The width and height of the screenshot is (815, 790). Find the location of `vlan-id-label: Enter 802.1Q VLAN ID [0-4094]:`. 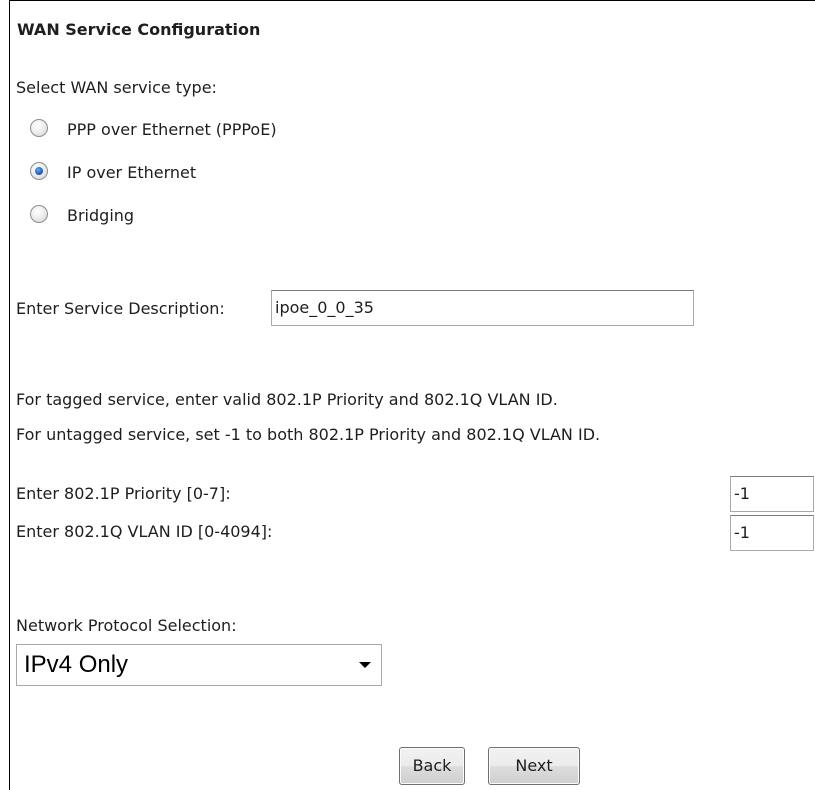

vlan-id-label: Enter 802.1Q VLAN ID [0-4094]: is located at coordinates (144, 531).